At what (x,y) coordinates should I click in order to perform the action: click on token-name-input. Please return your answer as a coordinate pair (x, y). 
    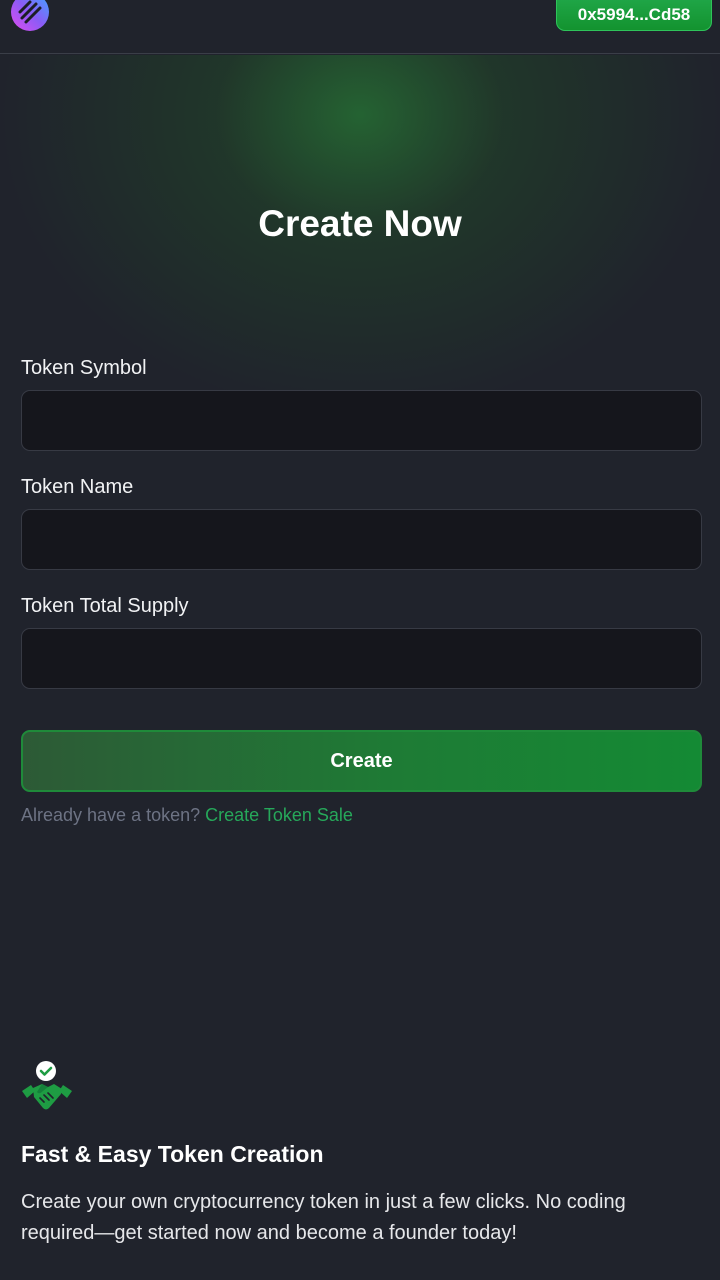
    Looking at the image, I should click on (361, 539).